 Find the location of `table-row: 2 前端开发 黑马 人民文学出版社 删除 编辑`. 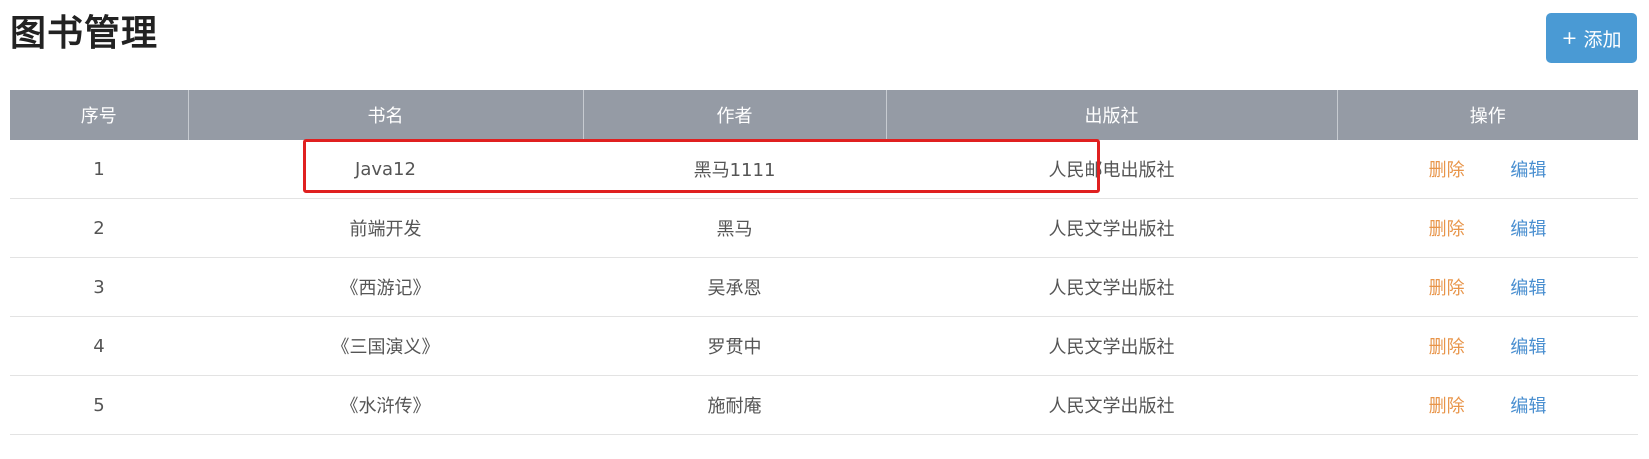

table-row: 2 前端开发 黑马 人民文学出版社 删除 编辑 is located at coordinates (824, 228).